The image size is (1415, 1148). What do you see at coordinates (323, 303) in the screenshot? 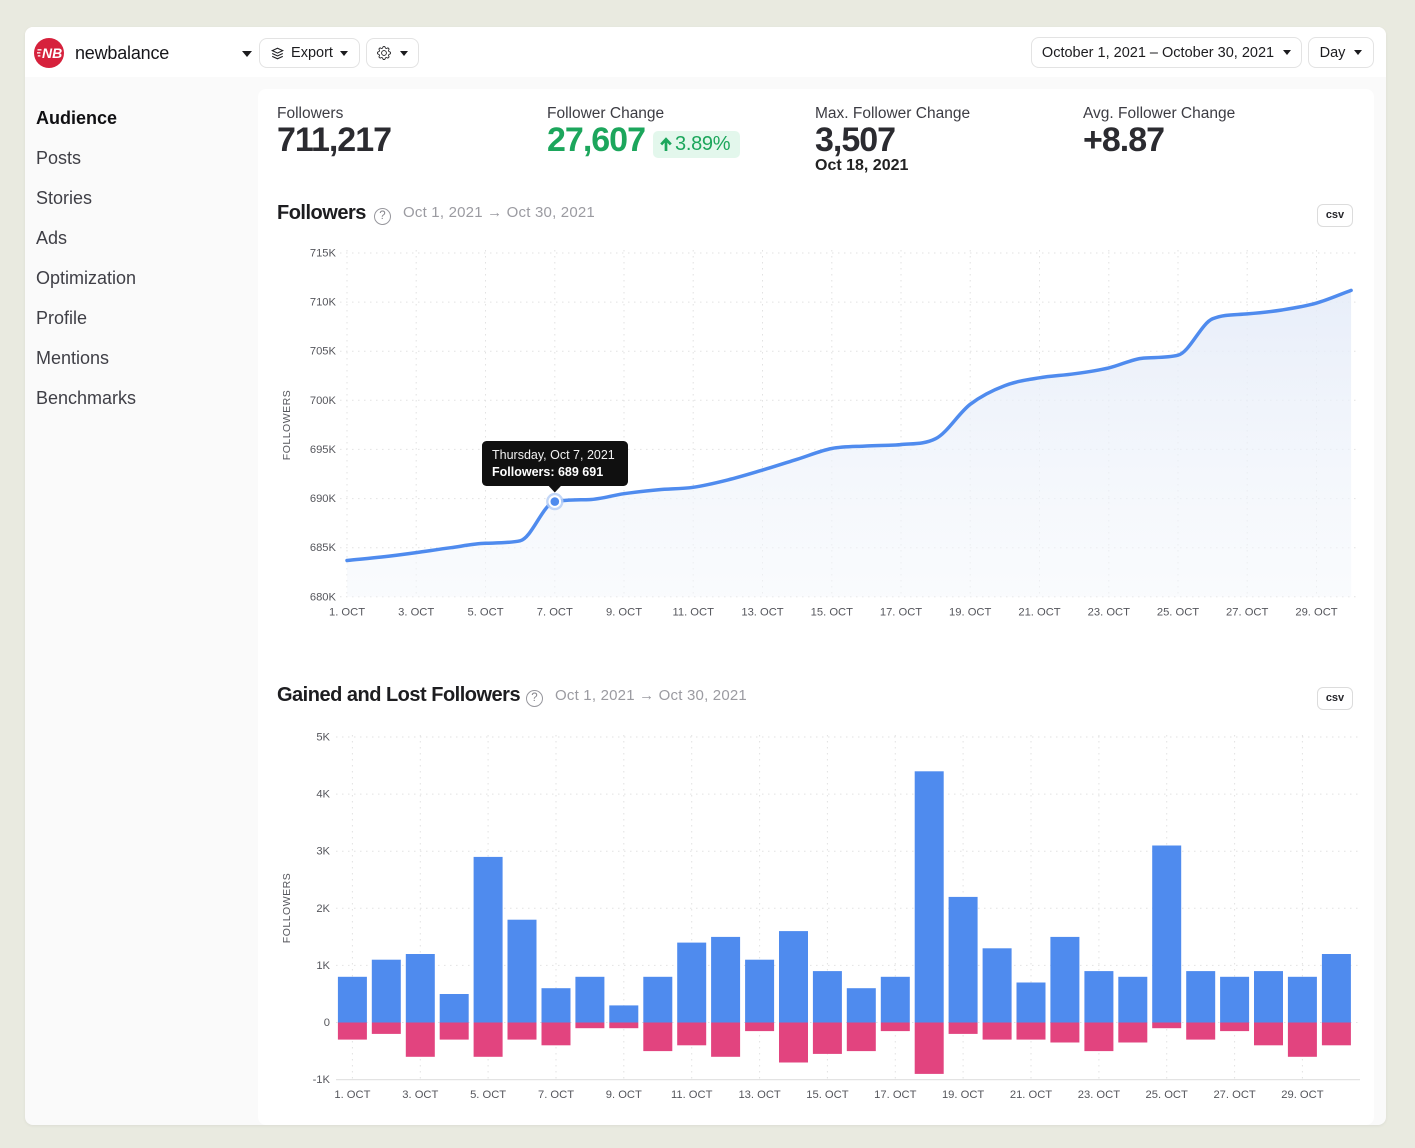
I see `svg-text: 710K` at bounding box center [323, 303].